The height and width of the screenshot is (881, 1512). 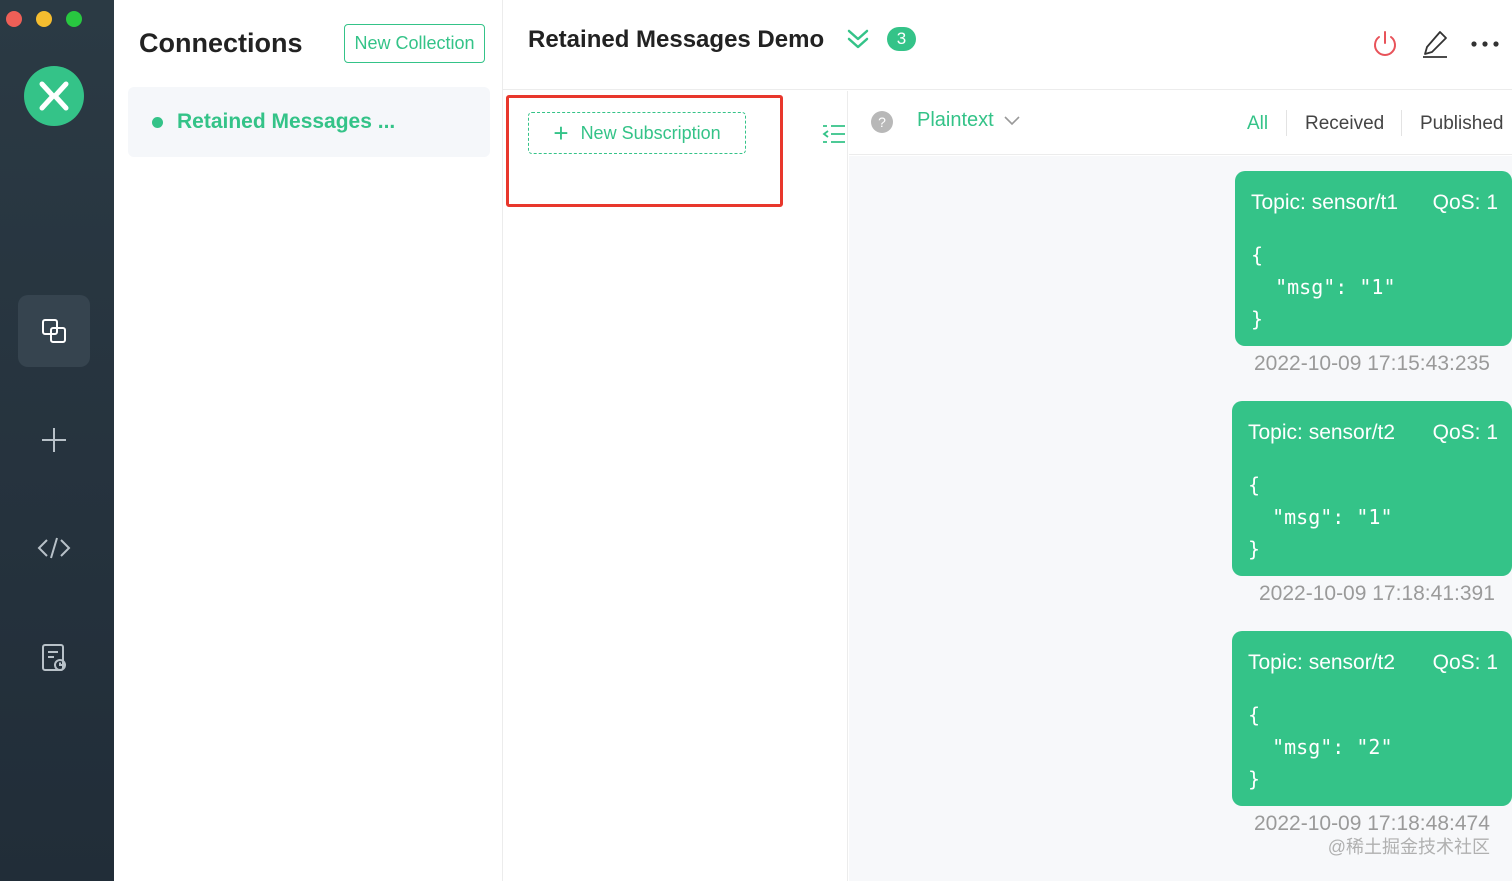 I want to click on double-chevron-down-icon, so click(x=858, y=39).